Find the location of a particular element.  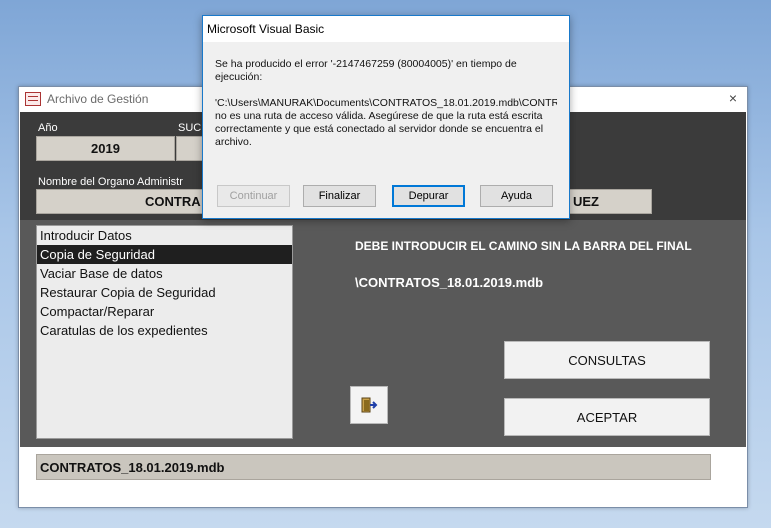

list-item: Caratulas de los expedientes is located at coordinates (164, 330).